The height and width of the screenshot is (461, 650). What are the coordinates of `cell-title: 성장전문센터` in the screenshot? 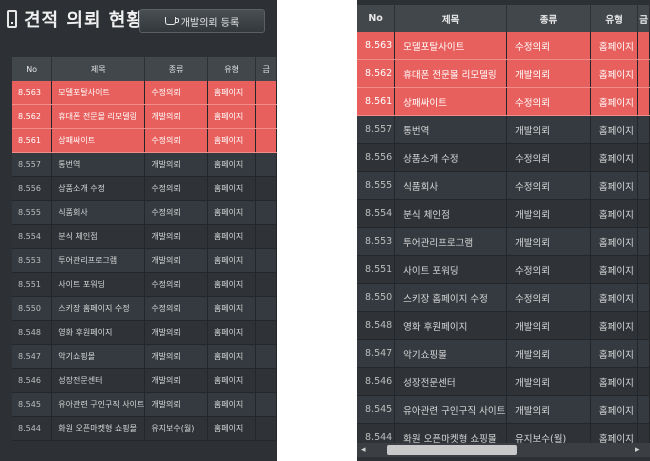 It's located at (98, 380).